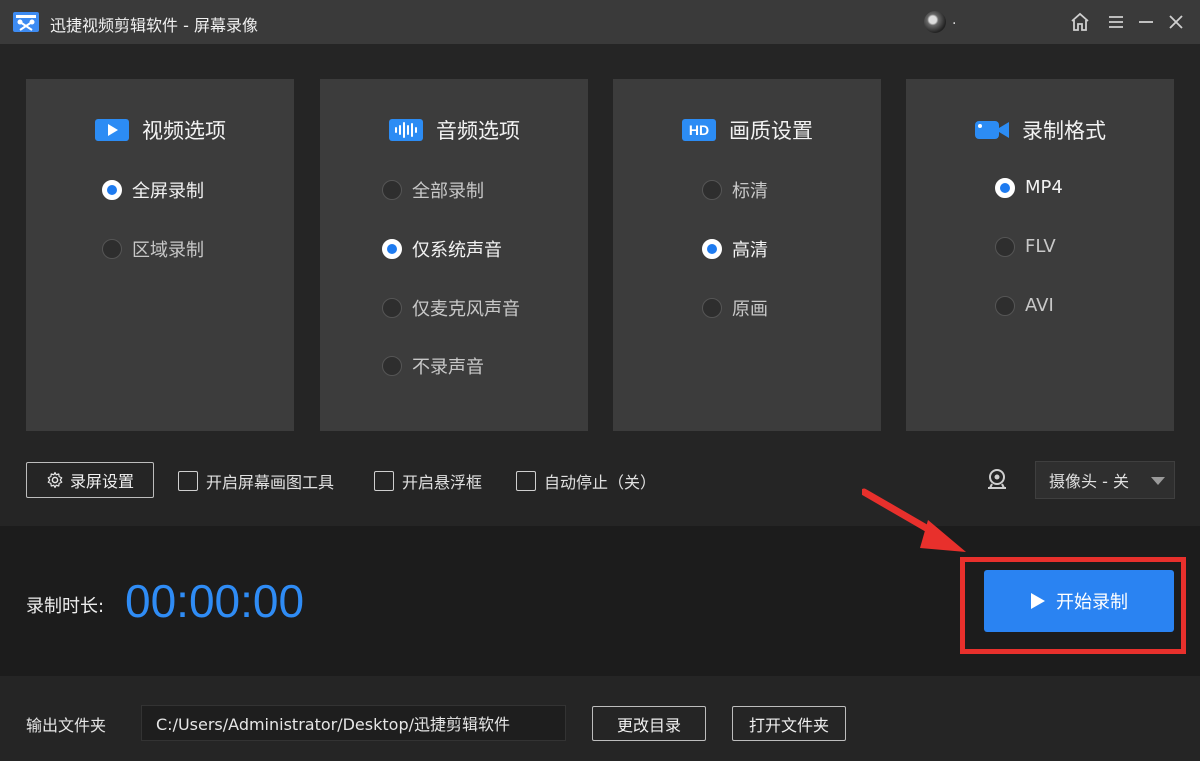 The width and height of the screenshot is (1200, 761). What do you see at coordinates (168, 250) in the screenshot?
I see `option-label: 区域录制` at bounding box center [168, 250].